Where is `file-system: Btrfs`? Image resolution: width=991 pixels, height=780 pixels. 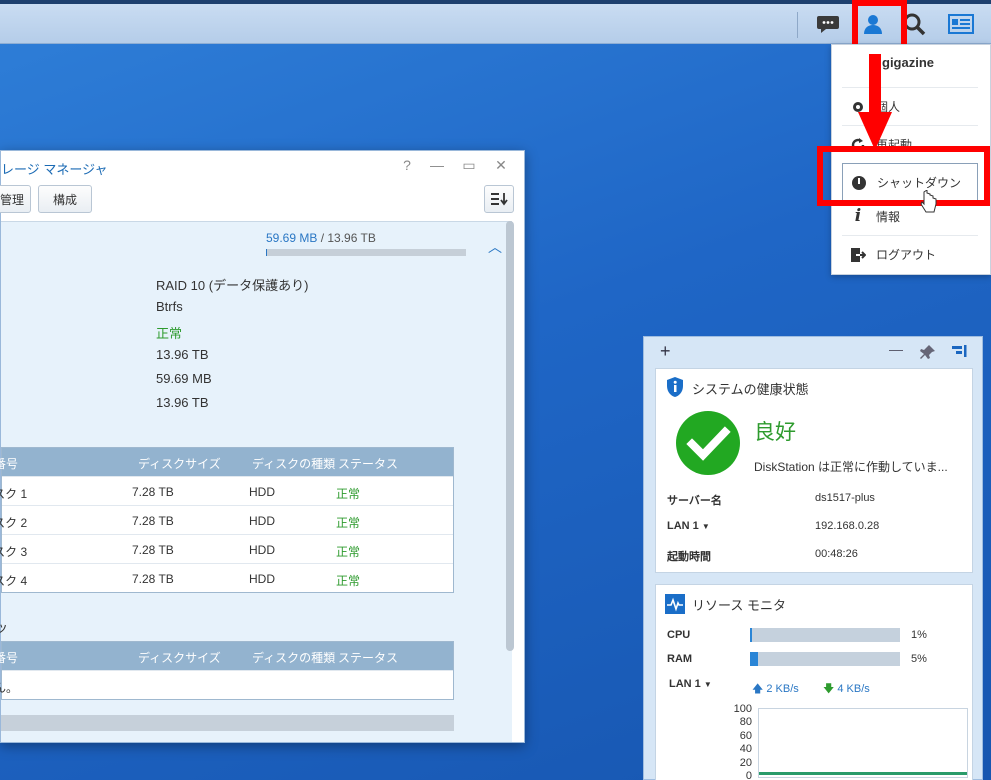 file-system: Btrfs is located at coordinates (169, 306).